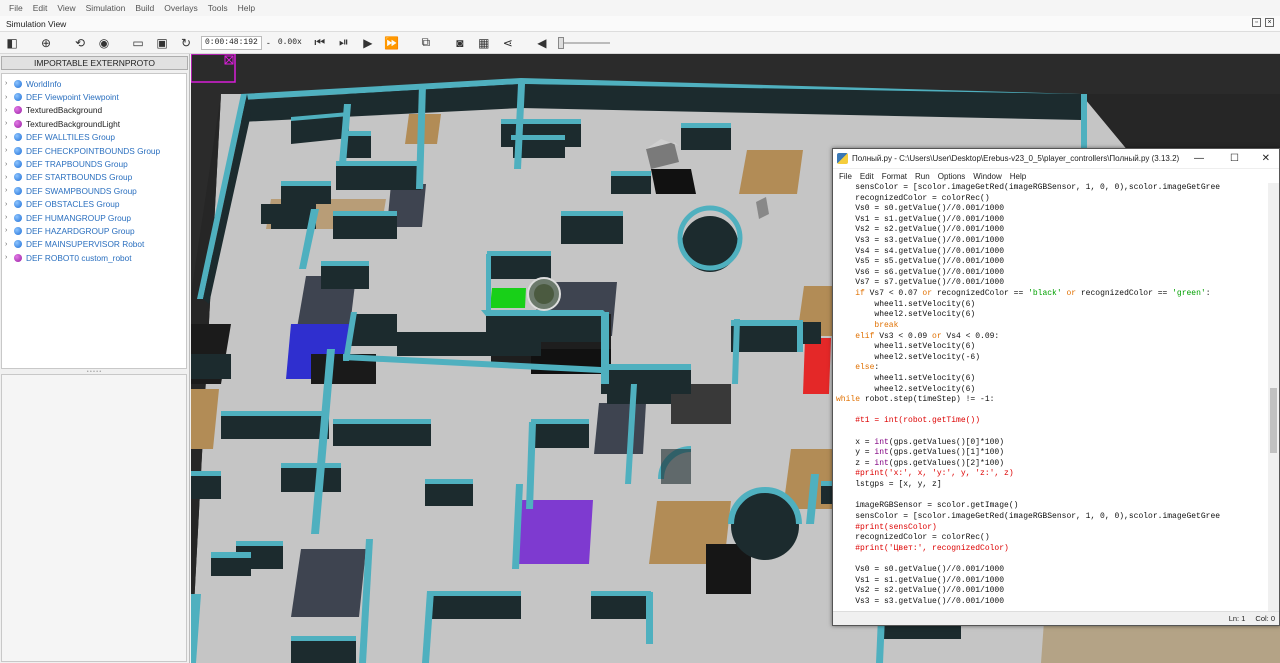 Image resolution: width=1280 pixels, height=663 pixels. Describe the element at coordinates (94, 110) in the screenshot. I see `scene-tree-node: › TexturedBackground` at that location.